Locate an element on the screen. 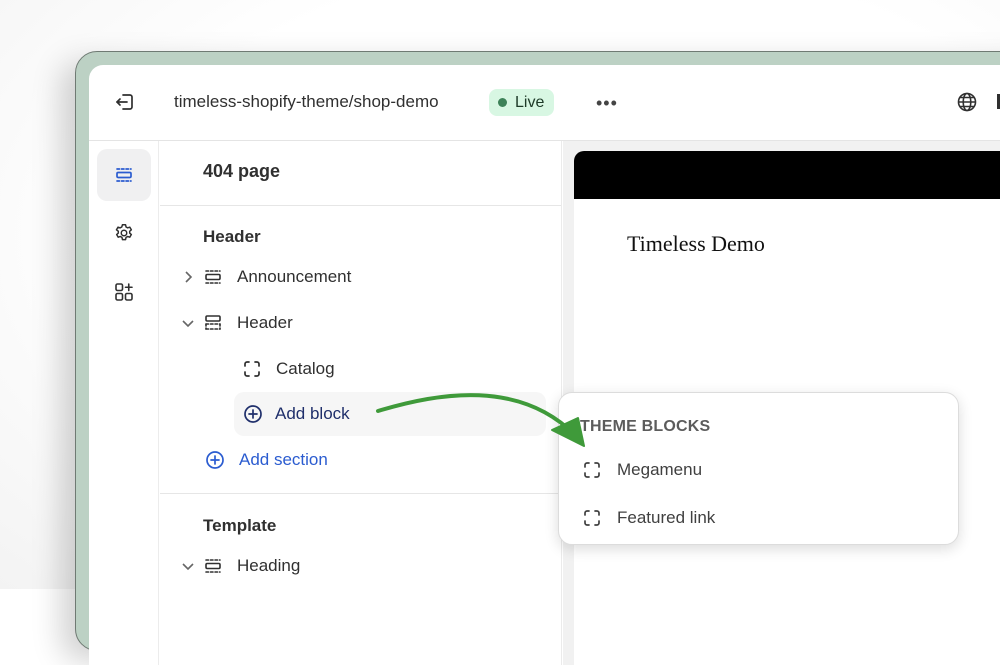 The height and width of the screenshot is (665, 1000). live-dot-icon is located at coordinates (502, 102).